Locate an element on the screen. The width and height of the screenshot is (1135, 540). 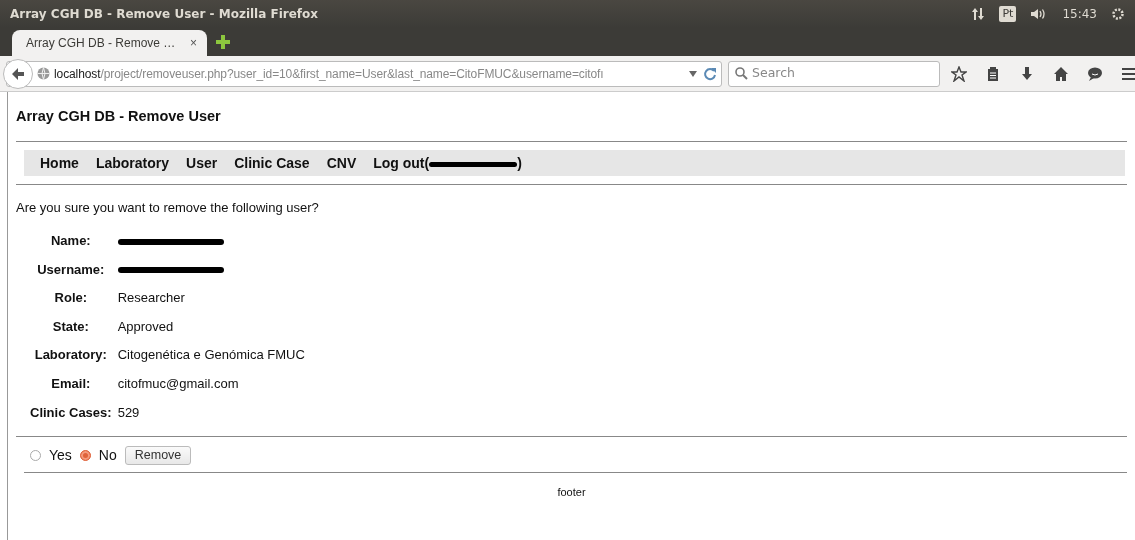
field-value: citofmuc@gmail.com is located at coordinates (178, 383).